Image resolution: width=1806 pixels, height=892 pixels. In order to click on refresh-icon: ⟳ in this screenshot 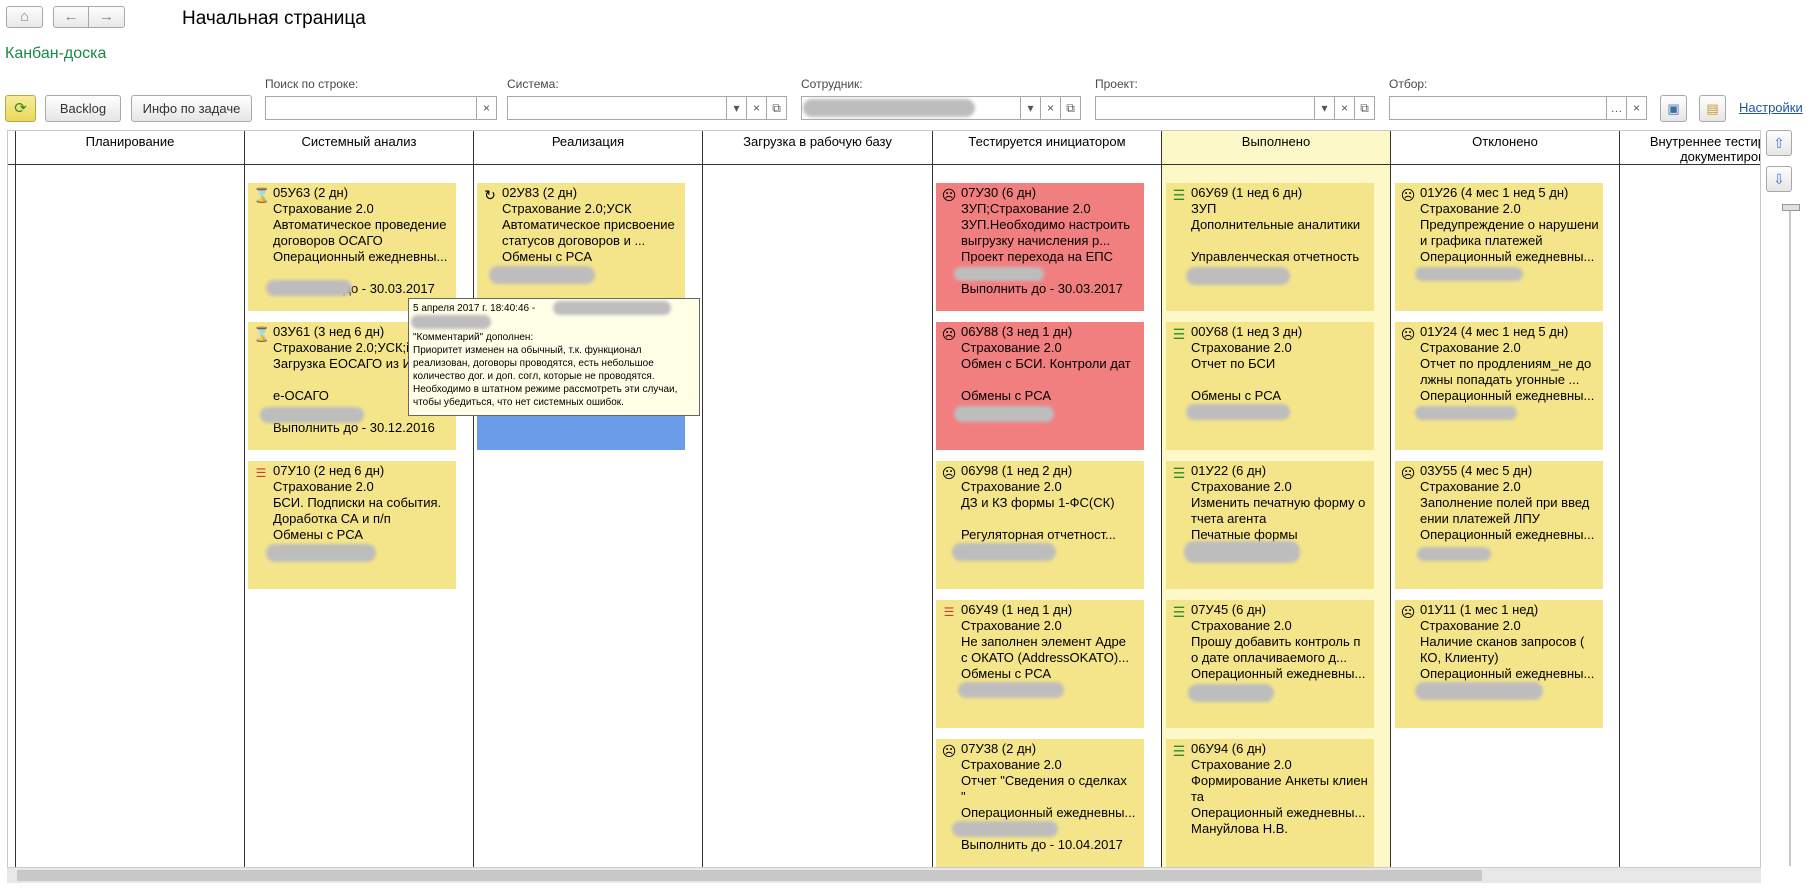, I will do `click(20, 108)`.